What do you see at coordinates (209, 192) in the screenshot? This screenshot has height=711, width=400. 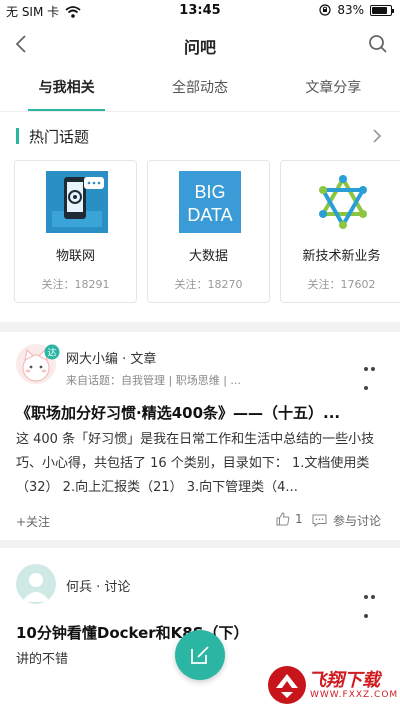 I see `big-data-line-1: BIG` at bounding box center [209, 192].